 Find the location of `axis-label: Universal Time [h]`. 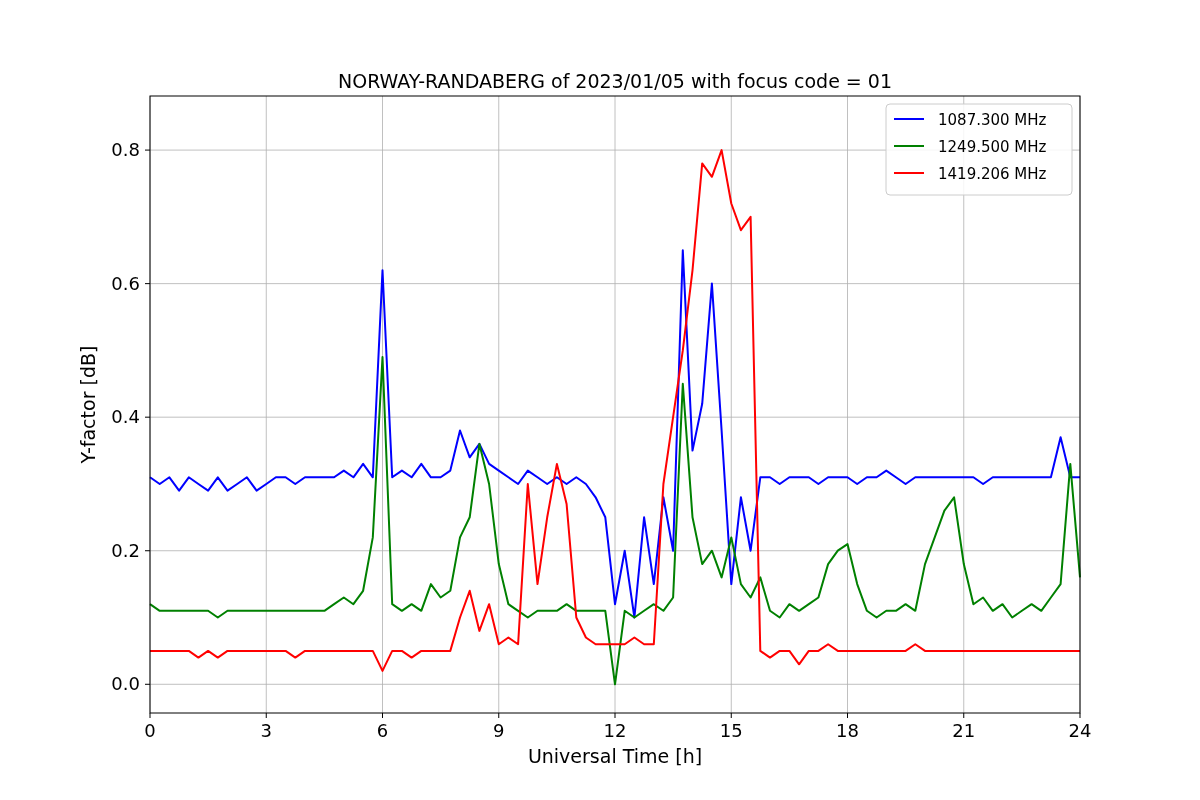

axis-label: Universal Time [h] is located at coordinates (615, 756).